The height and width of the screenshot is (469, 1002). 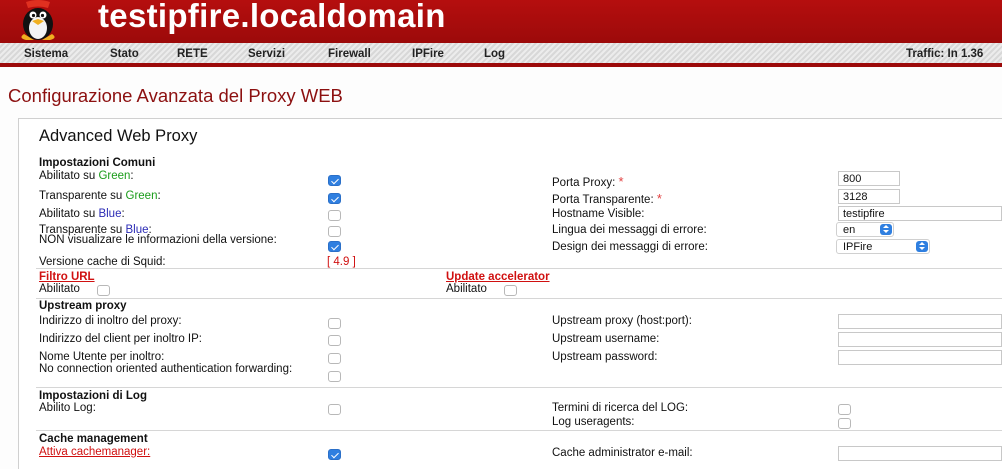 What do you see at coordinates (501, 21) in the screenshot?
I see `app-header: testipfire.localdomain` at bounding box center [501, 21].